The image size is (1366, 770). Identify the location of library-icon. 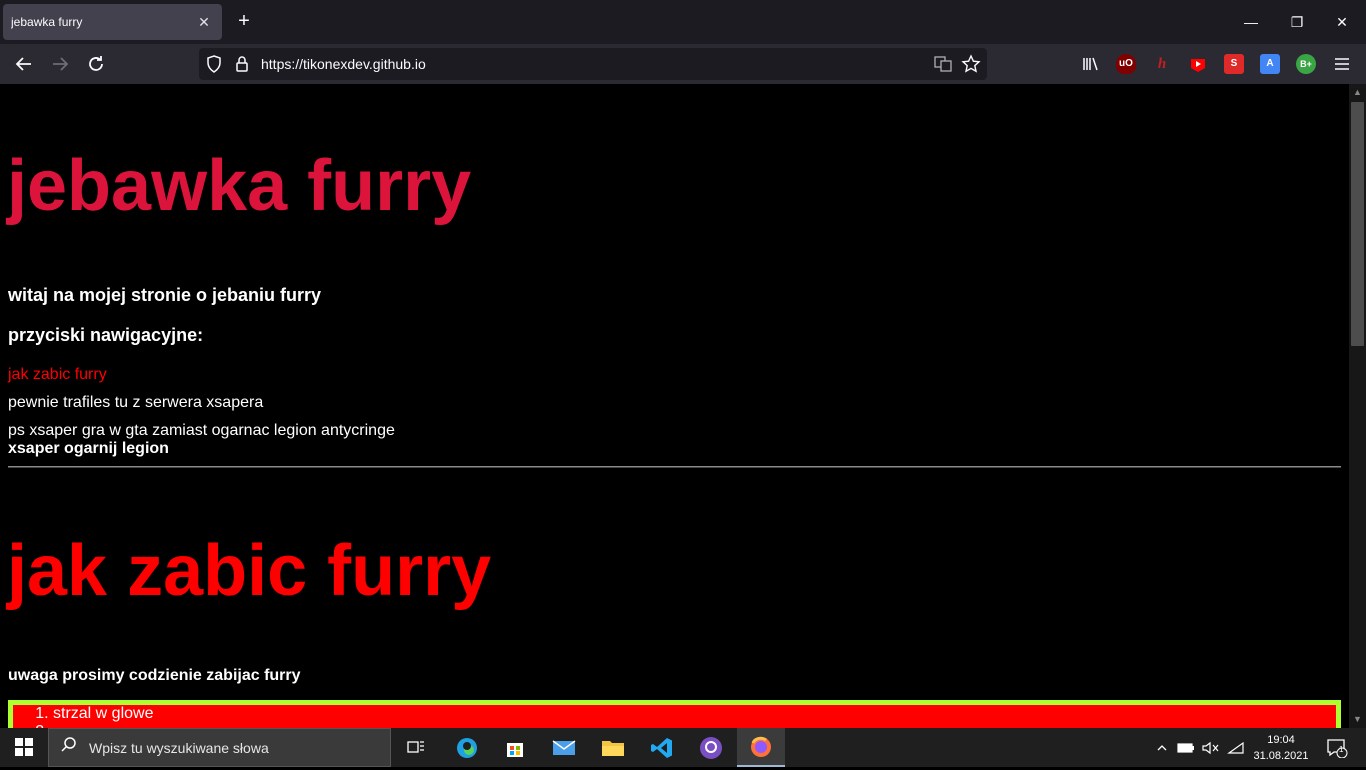
(1090, 64).